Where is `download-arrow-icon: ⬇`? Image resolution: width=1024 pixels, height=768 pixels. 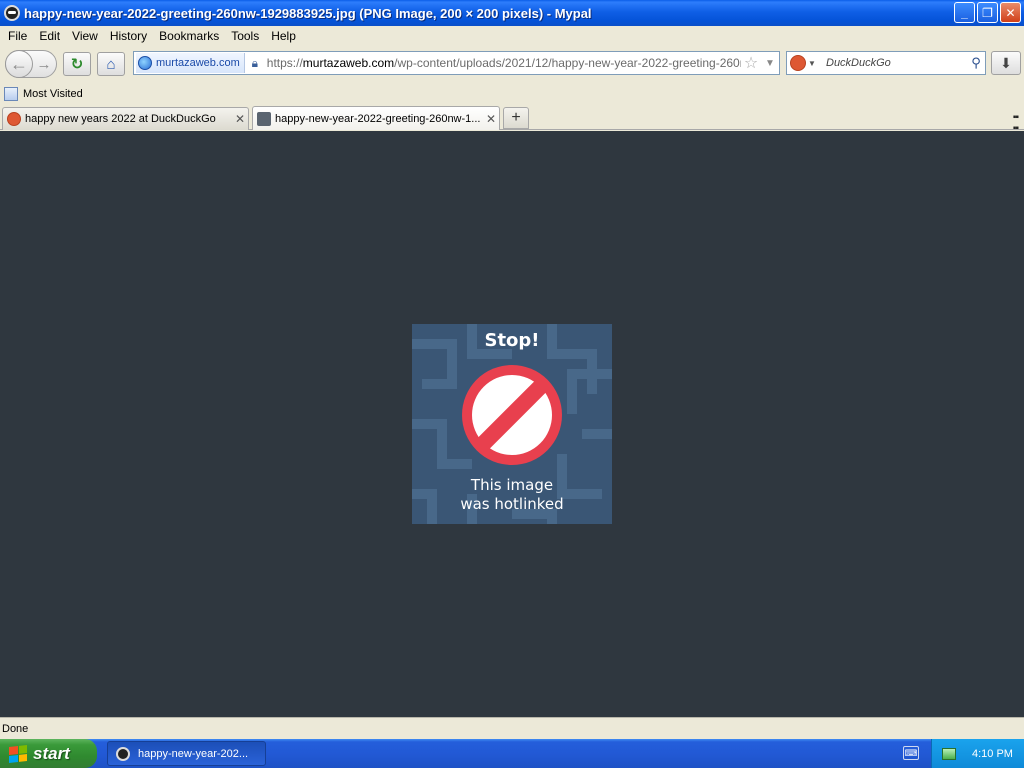
download-arrow-icon: ⬇ is located at coordinates (1006, 62).